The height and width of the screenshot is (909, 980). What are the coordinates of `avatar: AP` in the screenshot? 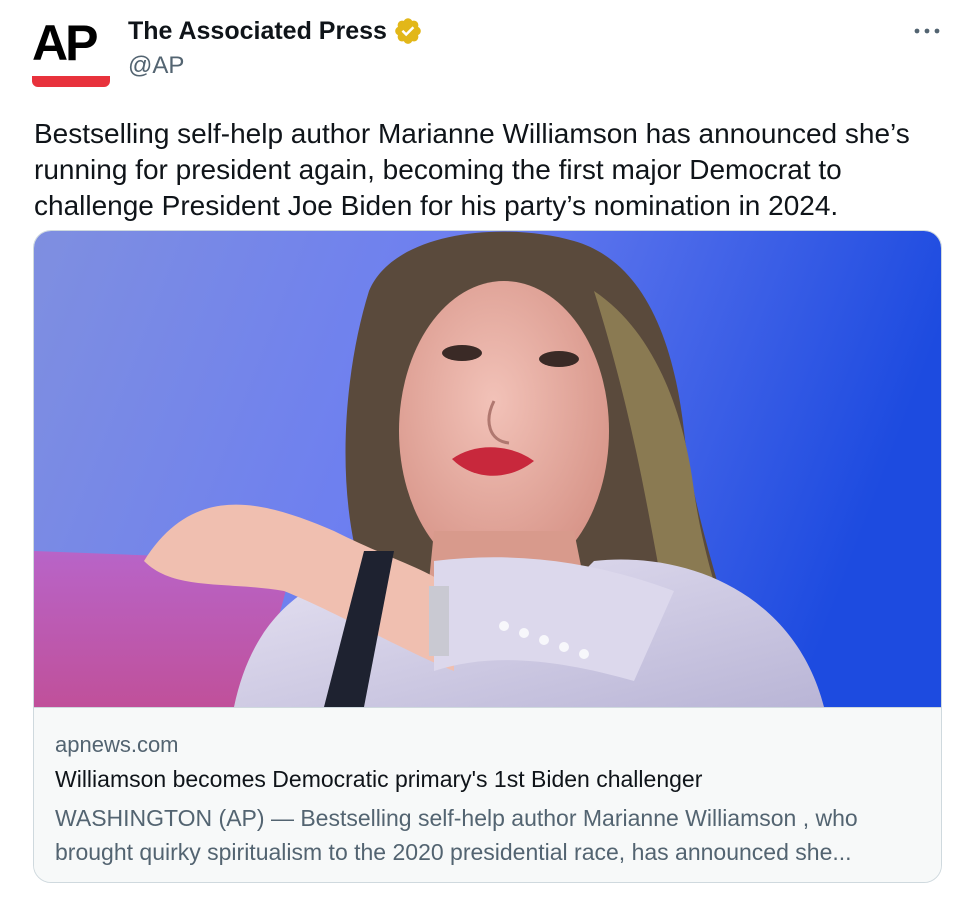 It's located at (70, 51).